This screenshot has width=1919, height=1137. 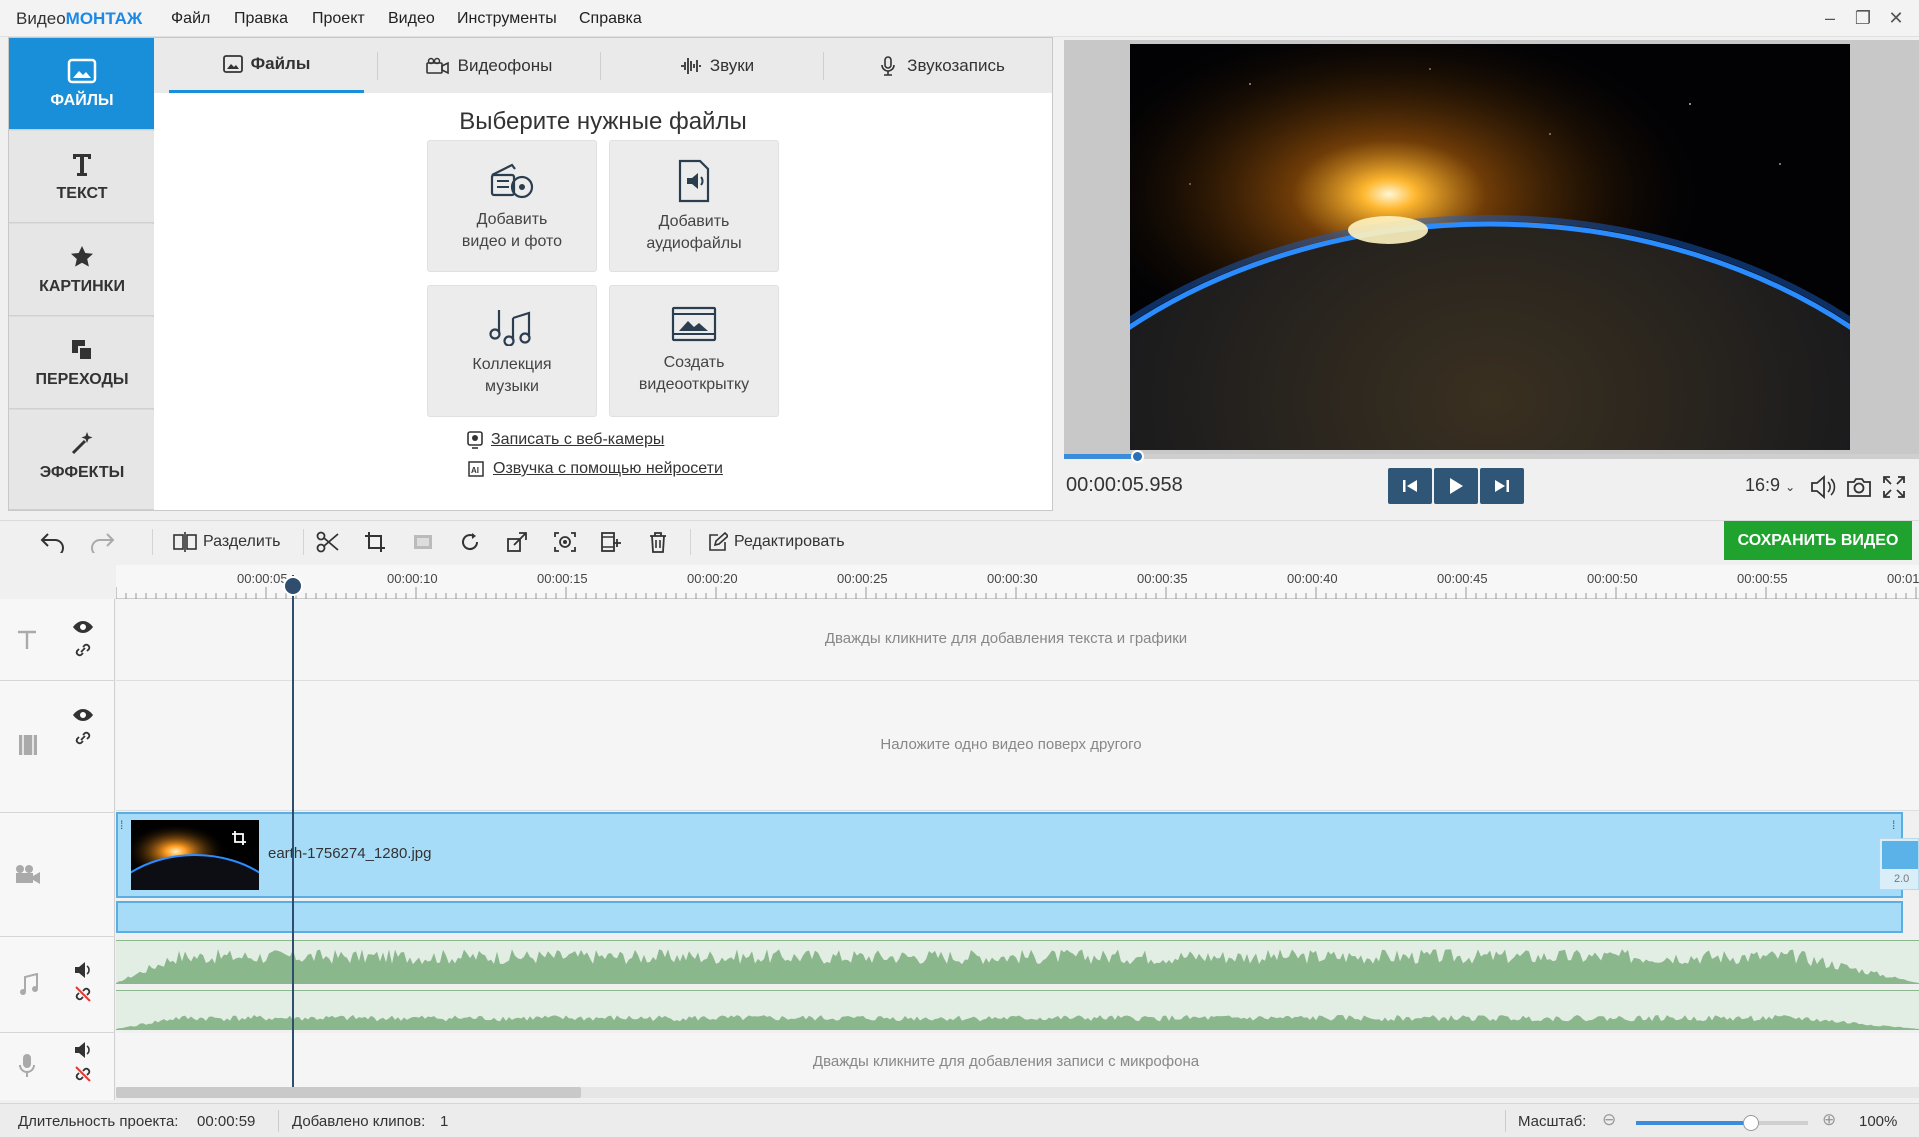 What do you see at coordinates (293, 586) in the screenshot?
I see `playhead-knob` at bounding box center [293, 586].